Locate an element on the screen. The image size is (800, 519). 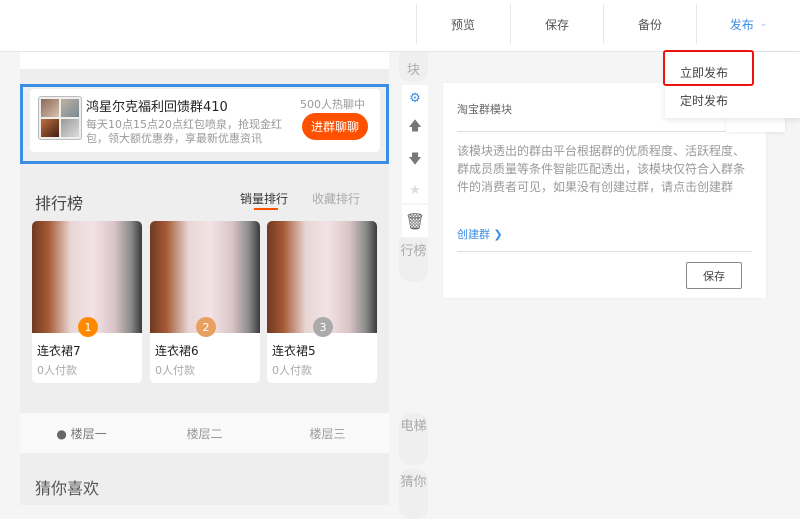
product-name: 连衣裙7 is located at coordinates (59, 351).